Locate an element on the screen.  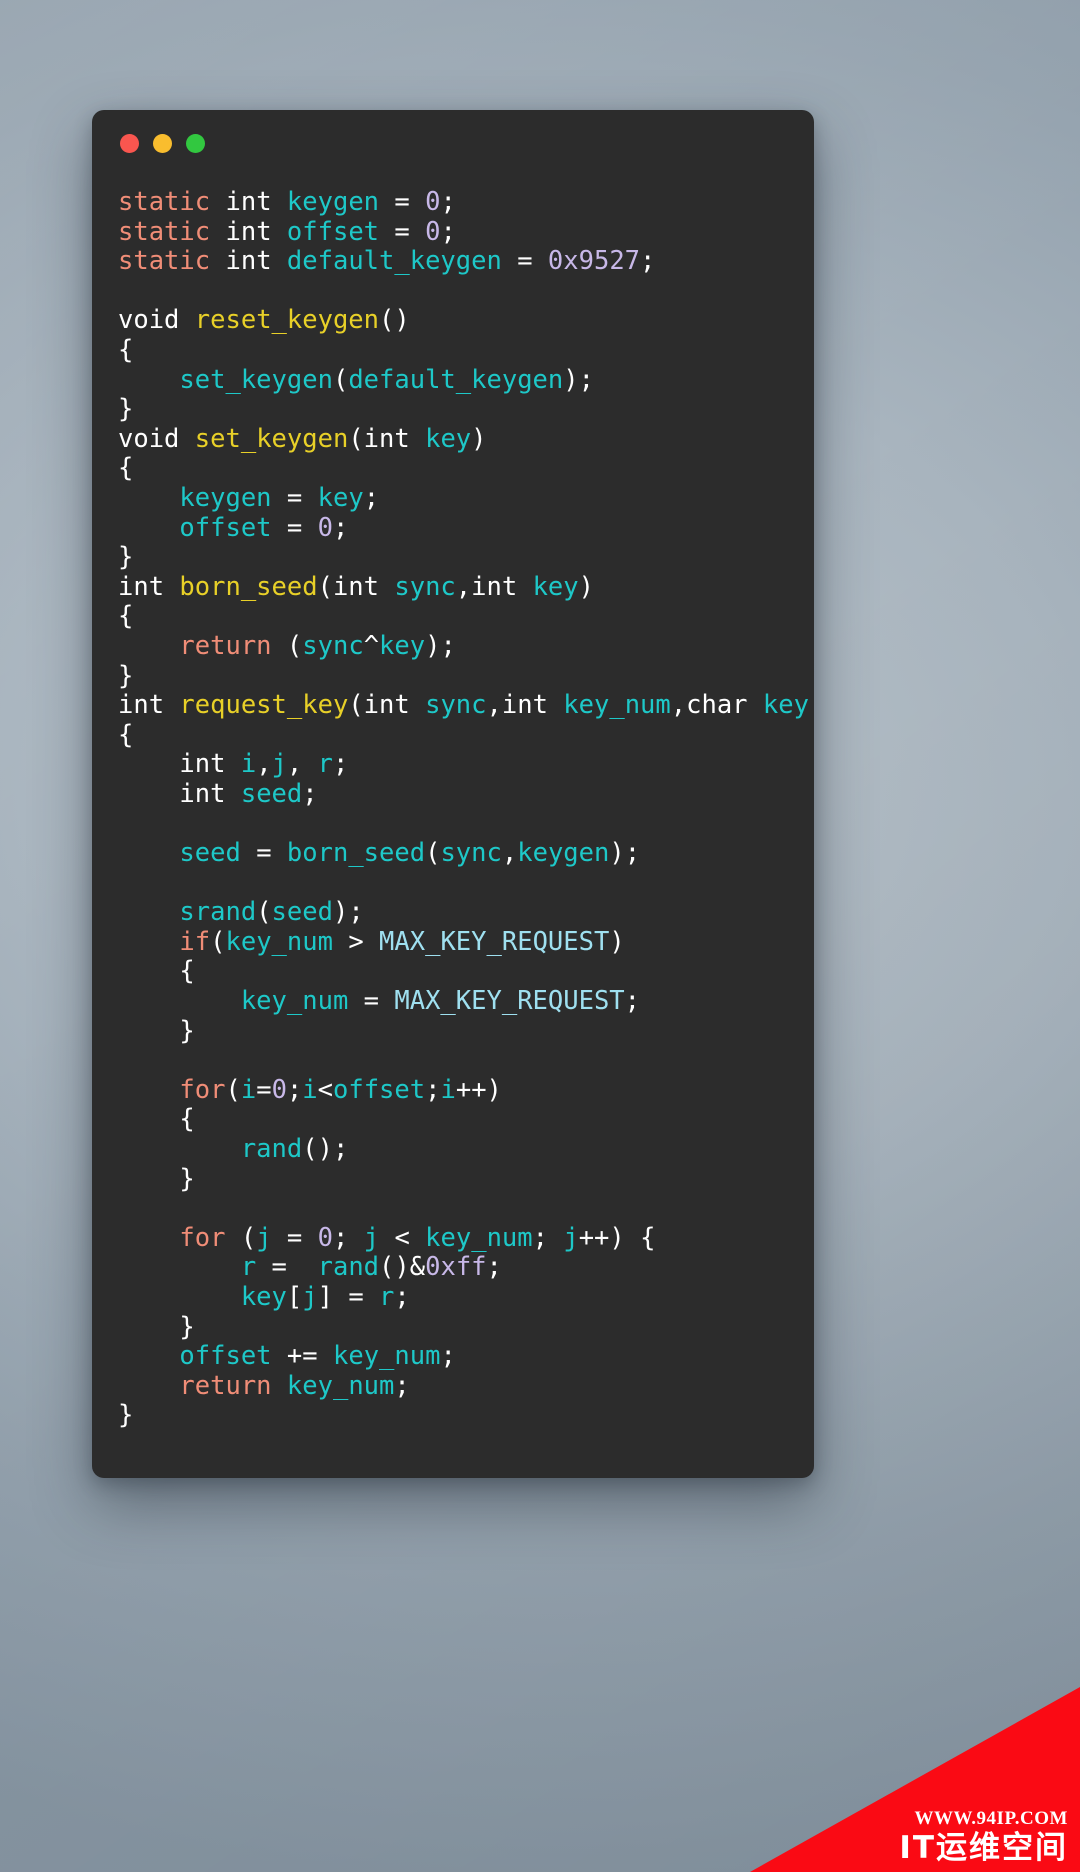
watermark-text: WWW.94IP.COM IT运维空间 is located at coordinates (983, 1837).